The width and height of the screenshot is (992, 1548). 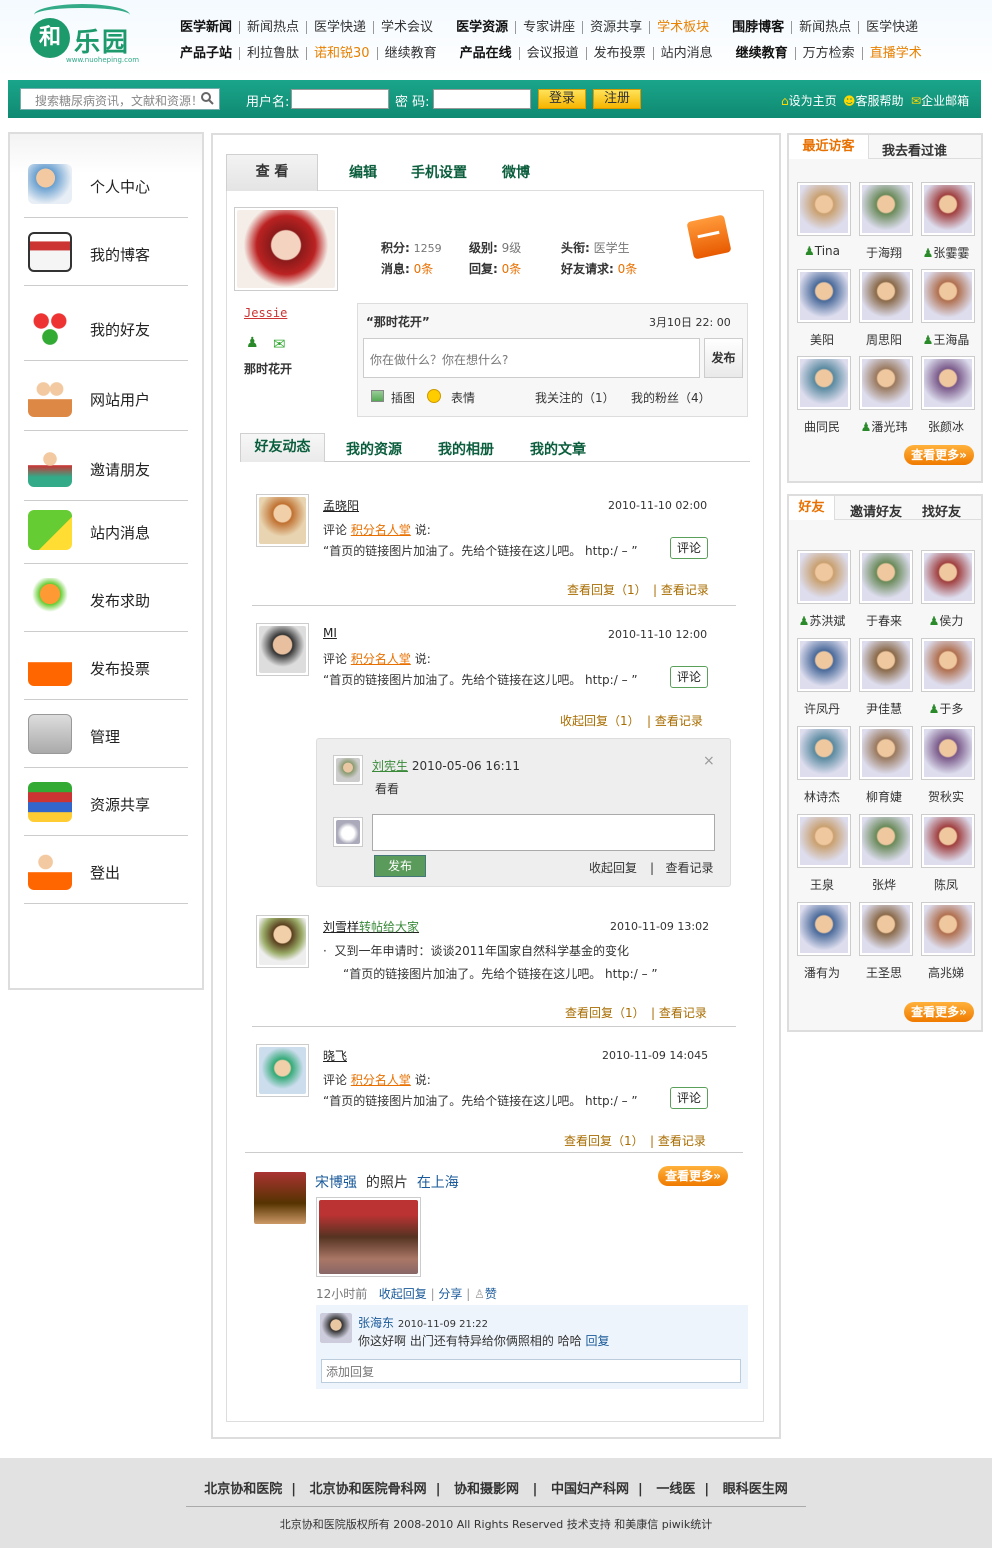 I want to click on reply-textarea, so click(x=543, y=832).